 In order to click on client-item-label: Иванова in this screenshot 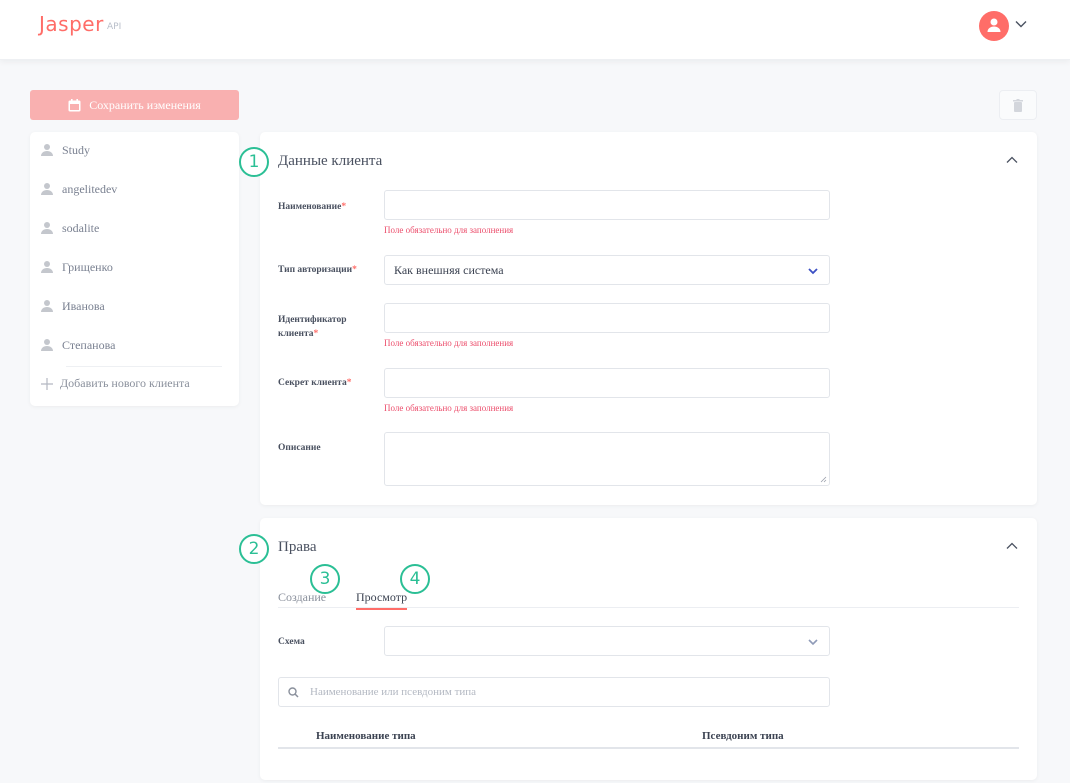, I will do `click(83, 305)`.